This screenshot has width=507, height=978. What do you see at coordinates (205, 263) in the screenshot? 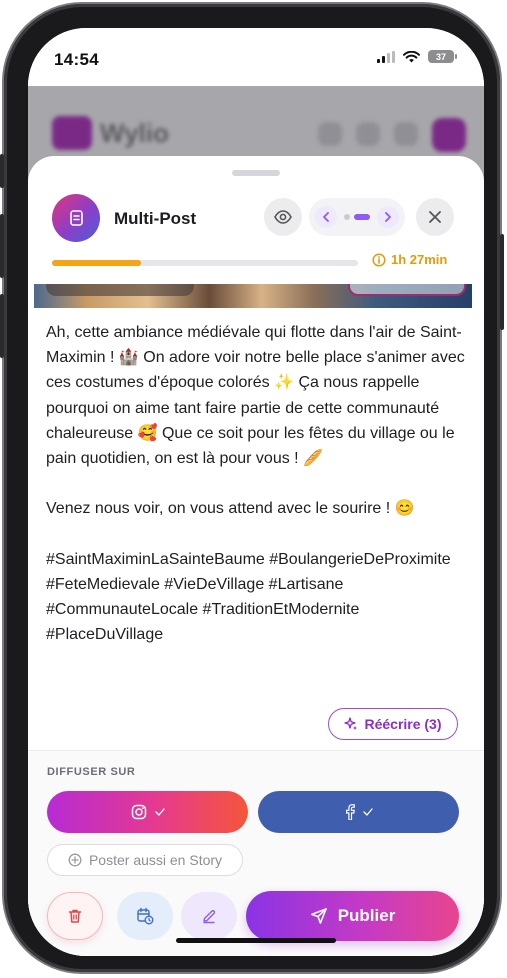
I see `time-progress-bar` at bounding box center [205, 263].